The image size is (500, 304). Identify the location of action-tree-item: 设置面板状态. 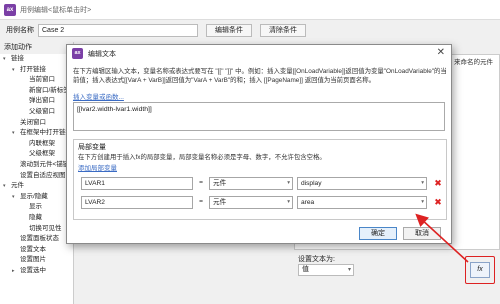
(36, 239).